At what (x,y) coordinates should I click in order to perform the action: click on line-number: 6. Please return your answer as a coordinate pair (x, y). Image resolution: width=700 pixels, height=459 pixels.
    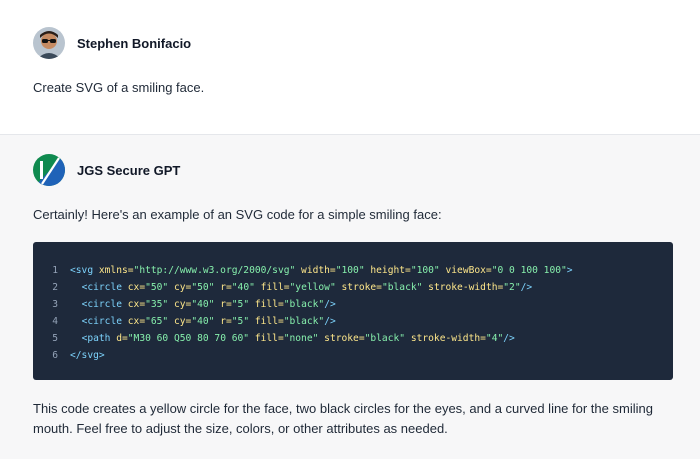
    Looking at the image, I should click on (55, 355).